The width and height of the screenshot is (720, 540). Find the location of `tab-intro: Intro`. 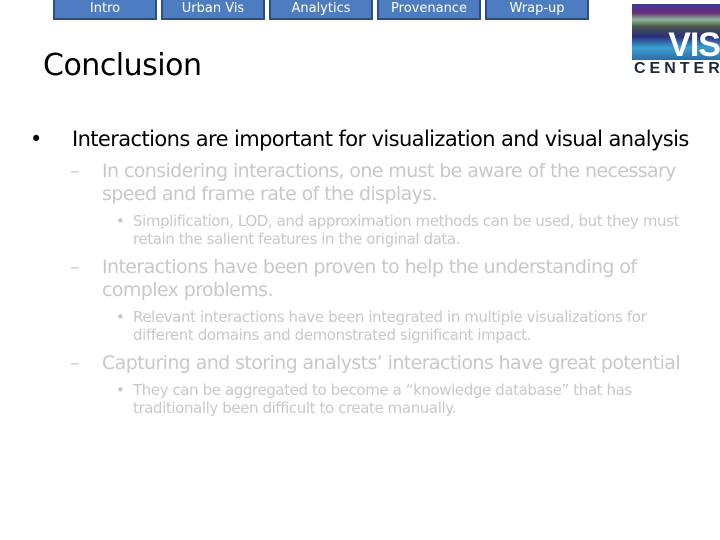

tab-intro: Intro is located at coordinates (105, 10).